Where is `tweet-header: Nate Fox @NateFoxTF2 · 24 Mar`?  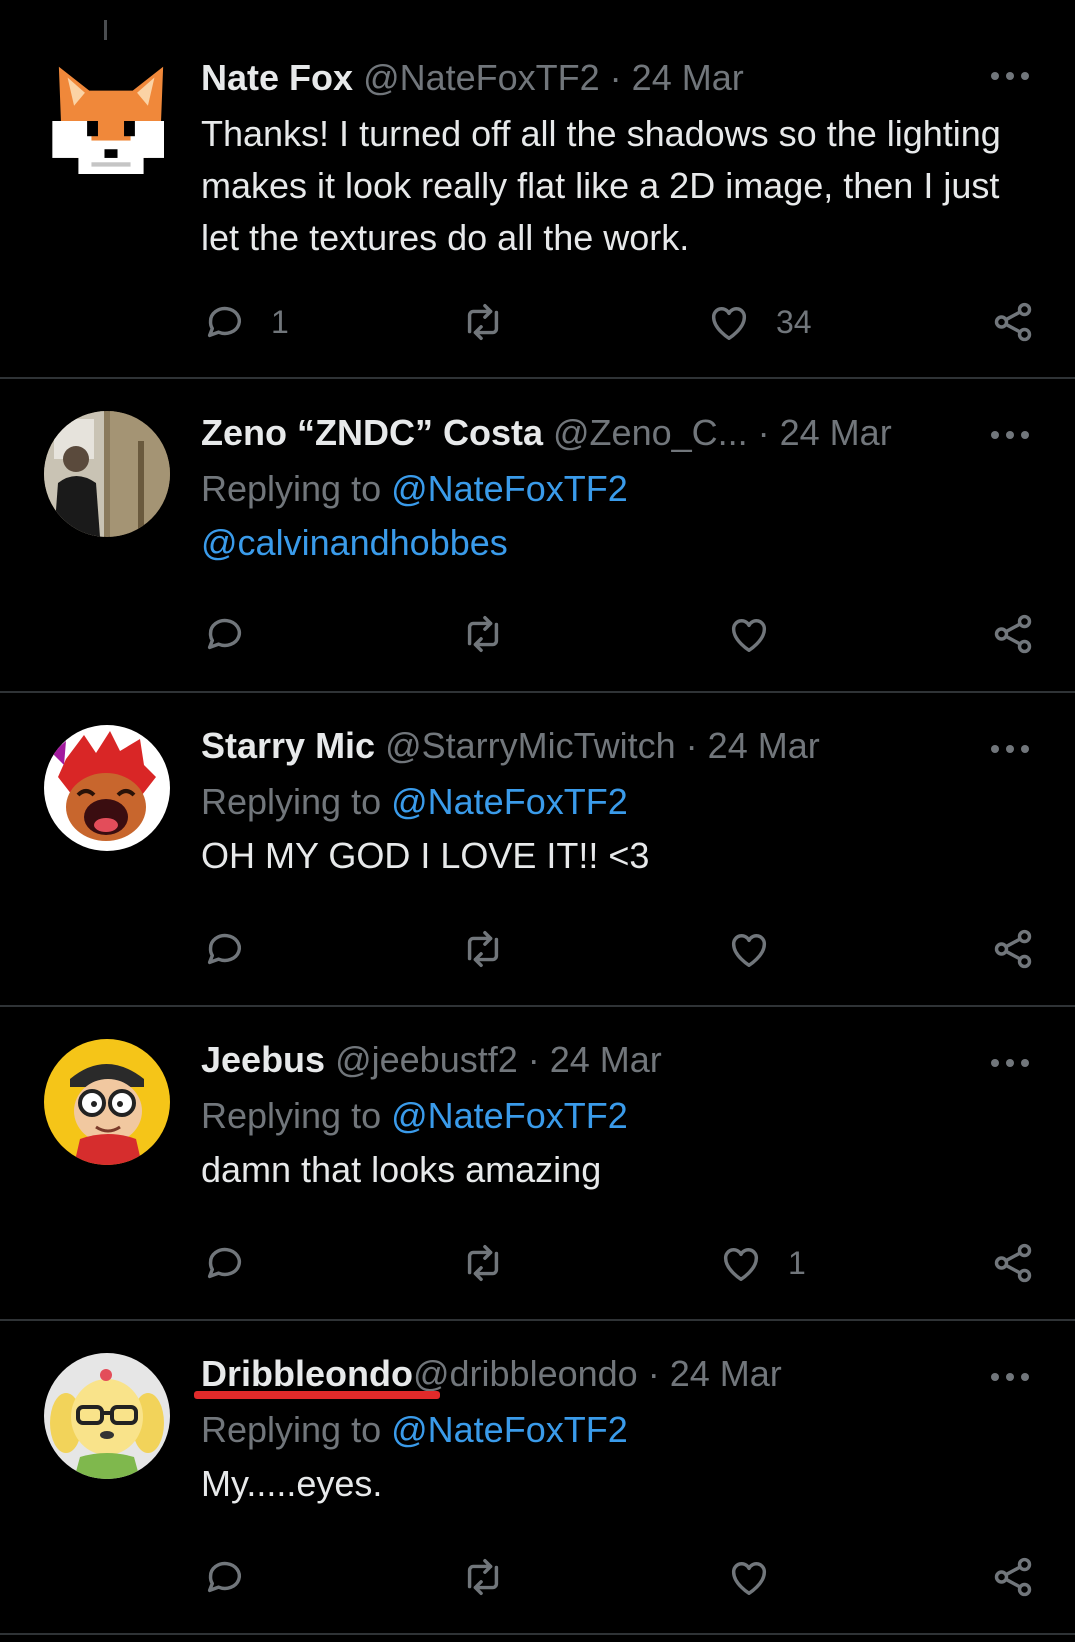 tweet-header: Nate Fox @NateFoxTF2 · 24 Mar is located at coordinates (591, 78).